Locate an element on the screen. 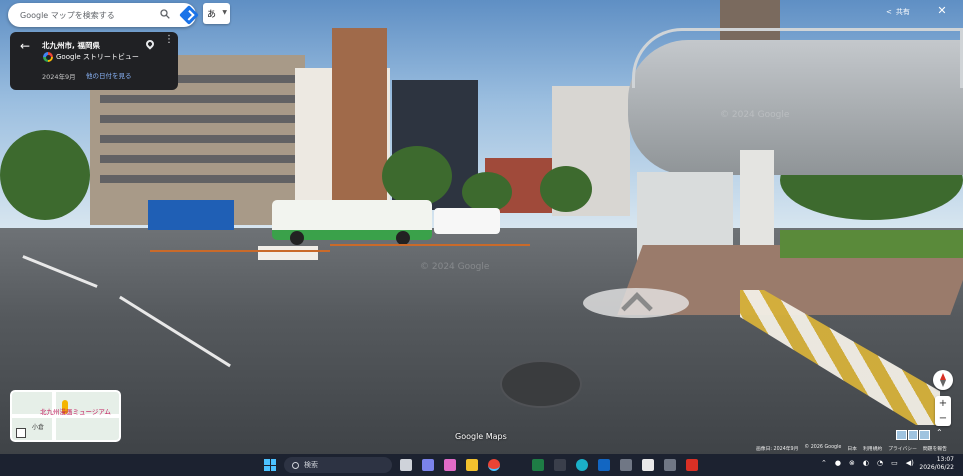  country-link: 日本 is located at coordinates (852, 448).